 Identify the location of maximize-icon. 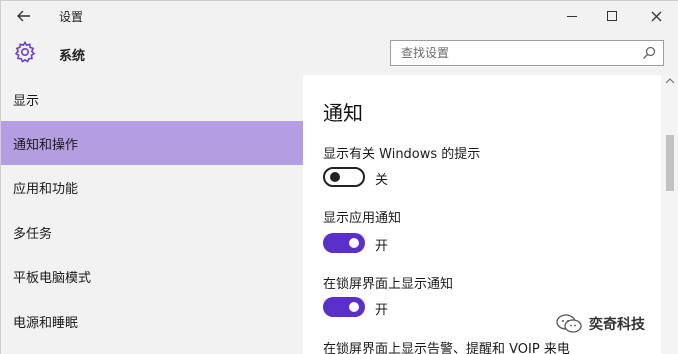
(612, 16).